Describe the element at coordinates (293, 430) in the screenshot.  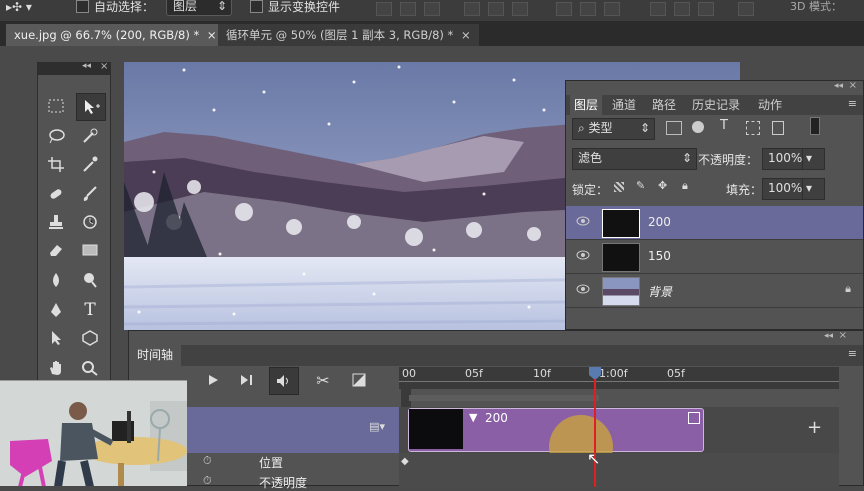
I see `layer-track-header: ▤▾` at that location.